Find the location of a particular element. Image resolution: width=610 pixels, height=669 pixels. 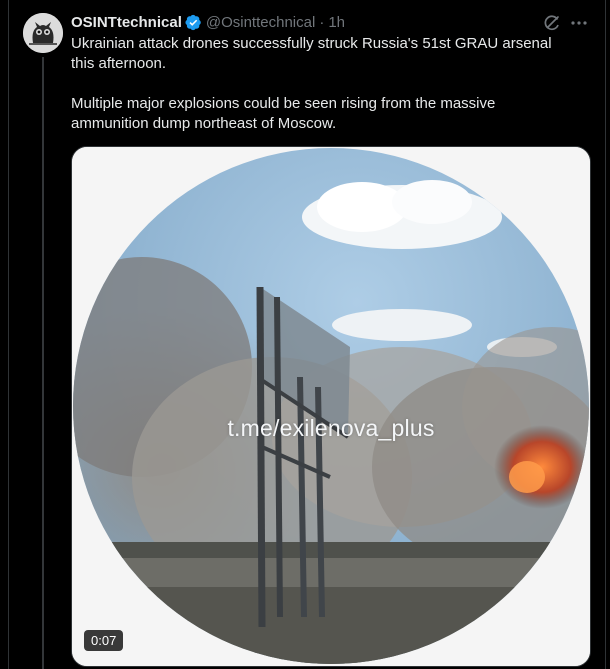

left-border is located at coordinates (4, 334).